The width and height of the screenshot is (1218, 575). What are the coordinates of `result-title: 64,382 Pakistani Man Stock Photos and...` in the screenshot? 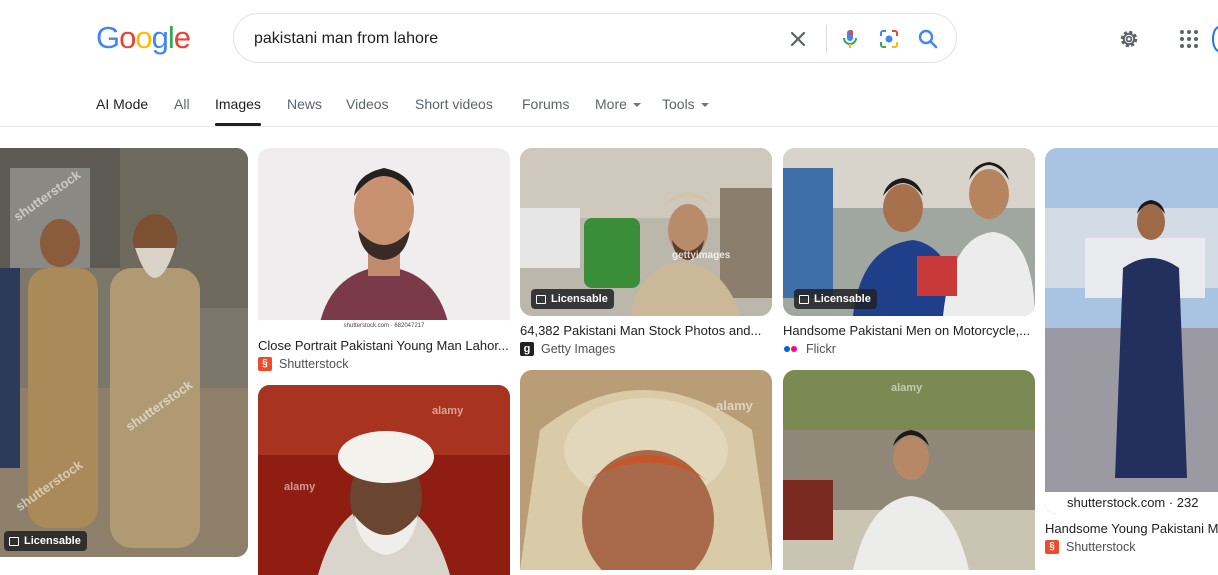 It's located at (646, 330).